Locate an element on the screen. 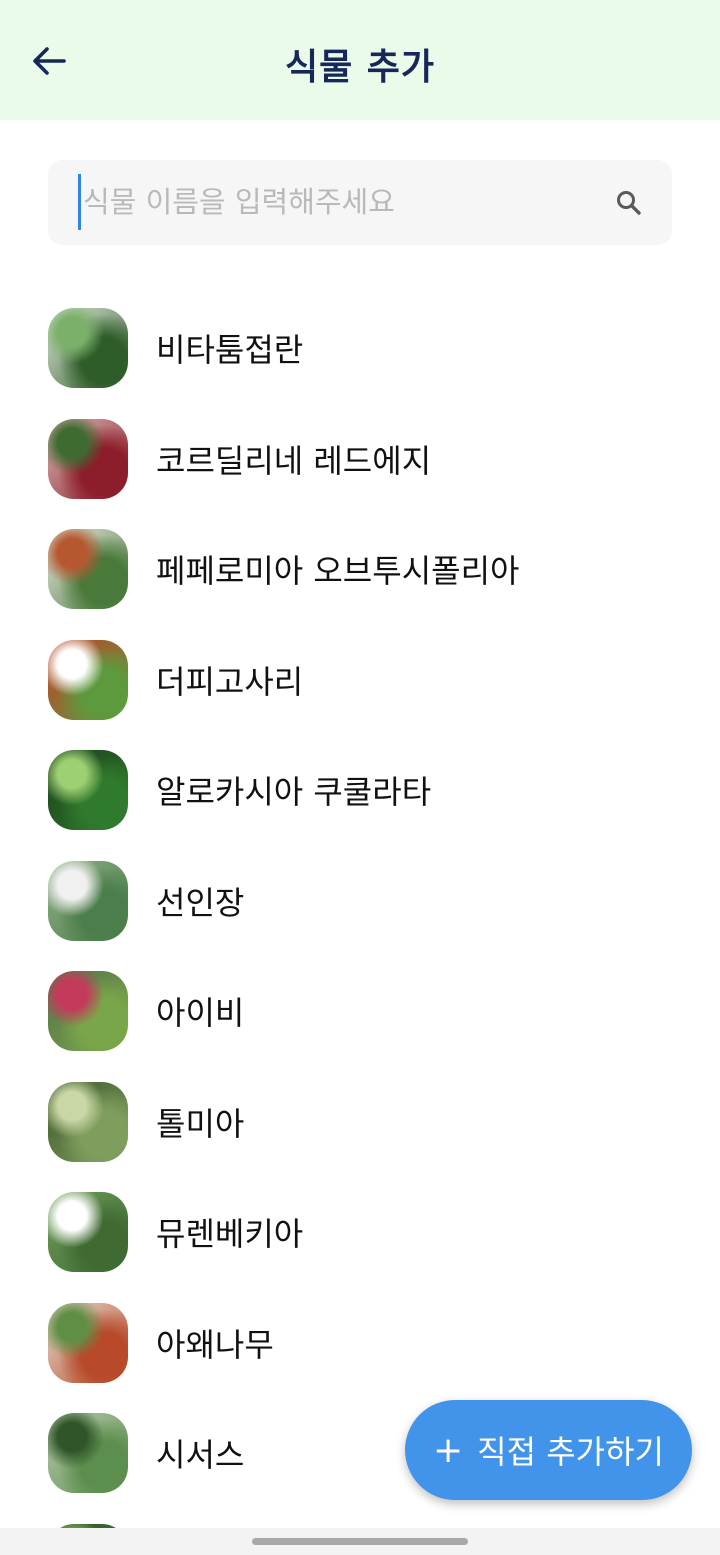 The height and width of the screenshot is (1555, 720). app-header: 식물 추가 is located at coordinates (360, 60).